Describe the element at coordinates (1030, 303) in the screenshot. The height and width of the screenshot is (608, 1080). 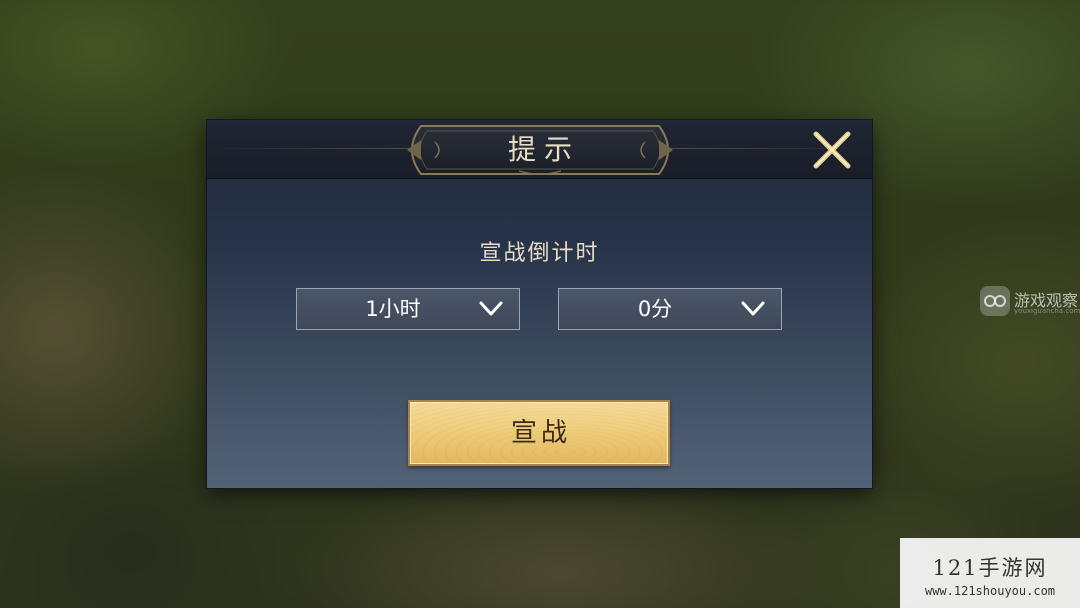
I see `observer-watermark: 游戏观察 youxiguancha.com` at that location.